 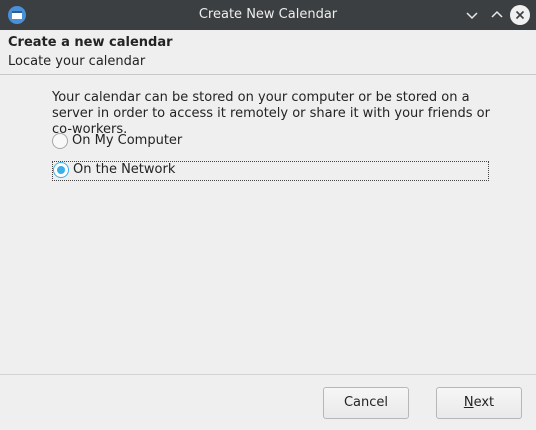 What do you see at coordinates (468, 402) in the screenshot?
I see `next-mnemonic: N` at bounding box center [468, 402].